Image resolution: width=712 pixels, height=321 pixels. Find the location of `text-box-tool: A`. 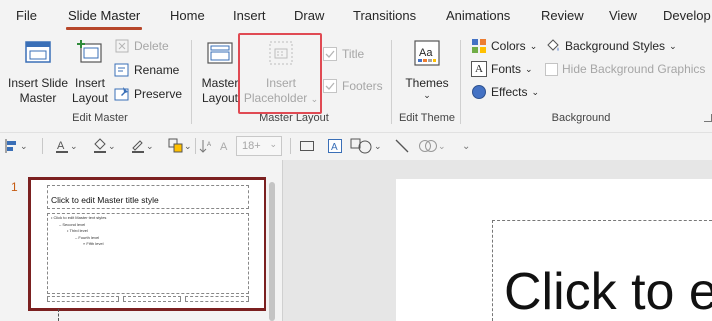

text-box-tool: A is located at coordinates (335, 146).